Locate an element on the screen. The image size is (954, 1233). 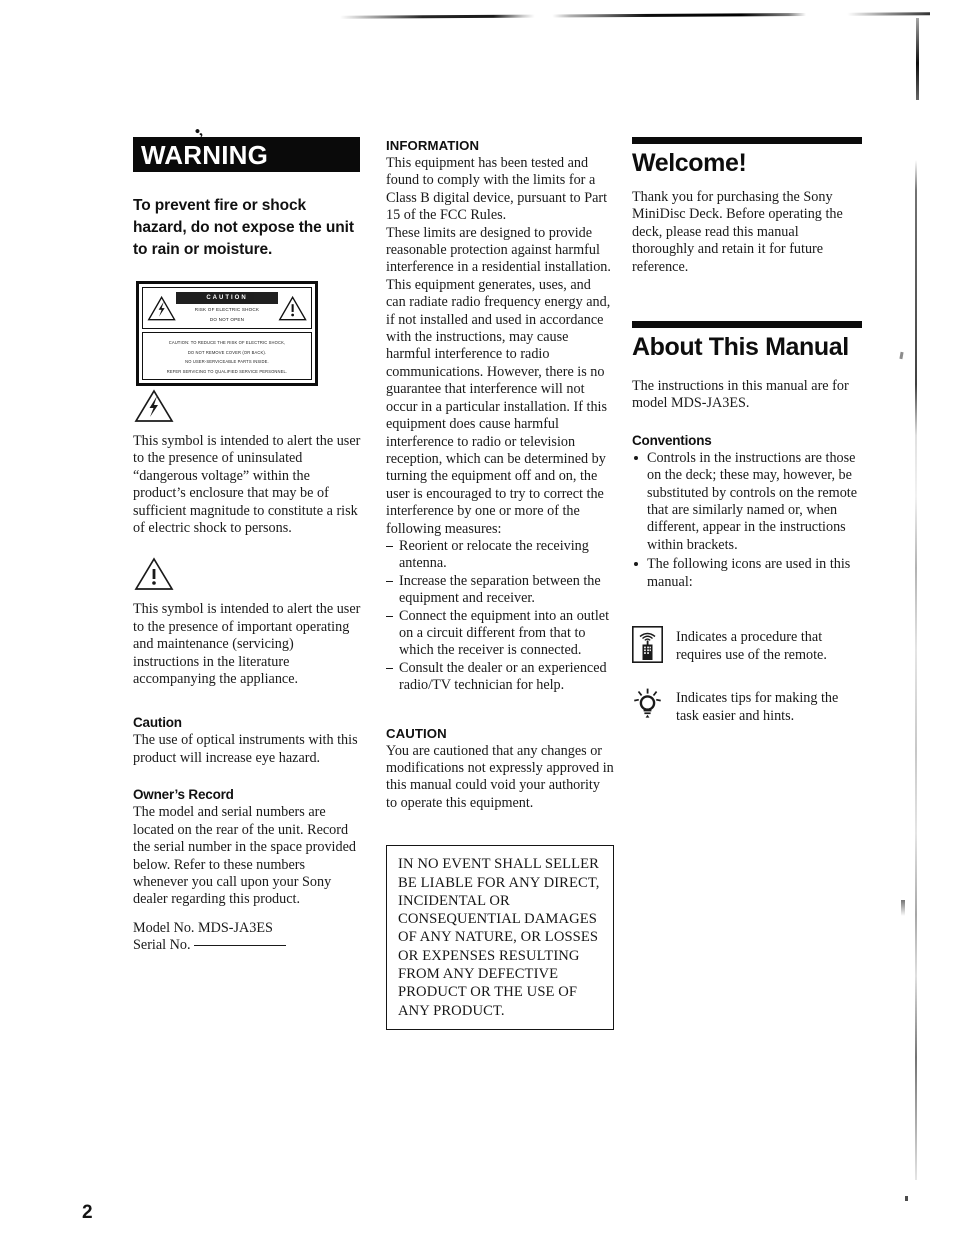
owners-record-heading: Owner’s Record is located at coordinates (183, 795).